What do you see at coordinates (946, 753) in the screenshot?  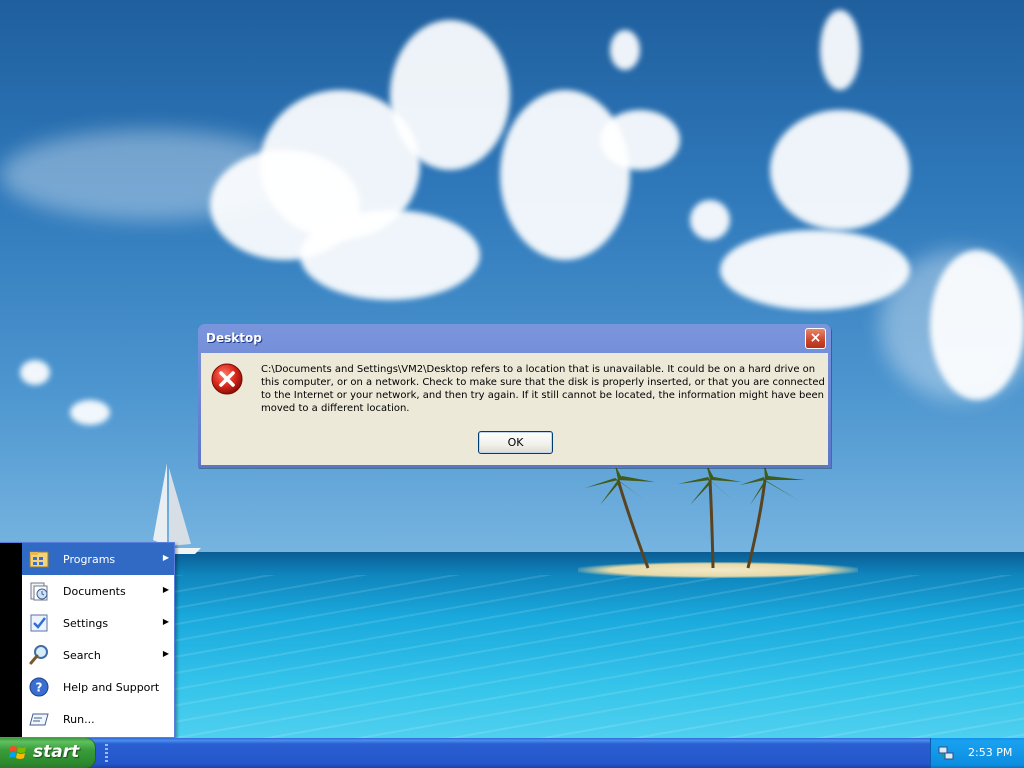 I see `network-icon` at bounding box center [946, 753].